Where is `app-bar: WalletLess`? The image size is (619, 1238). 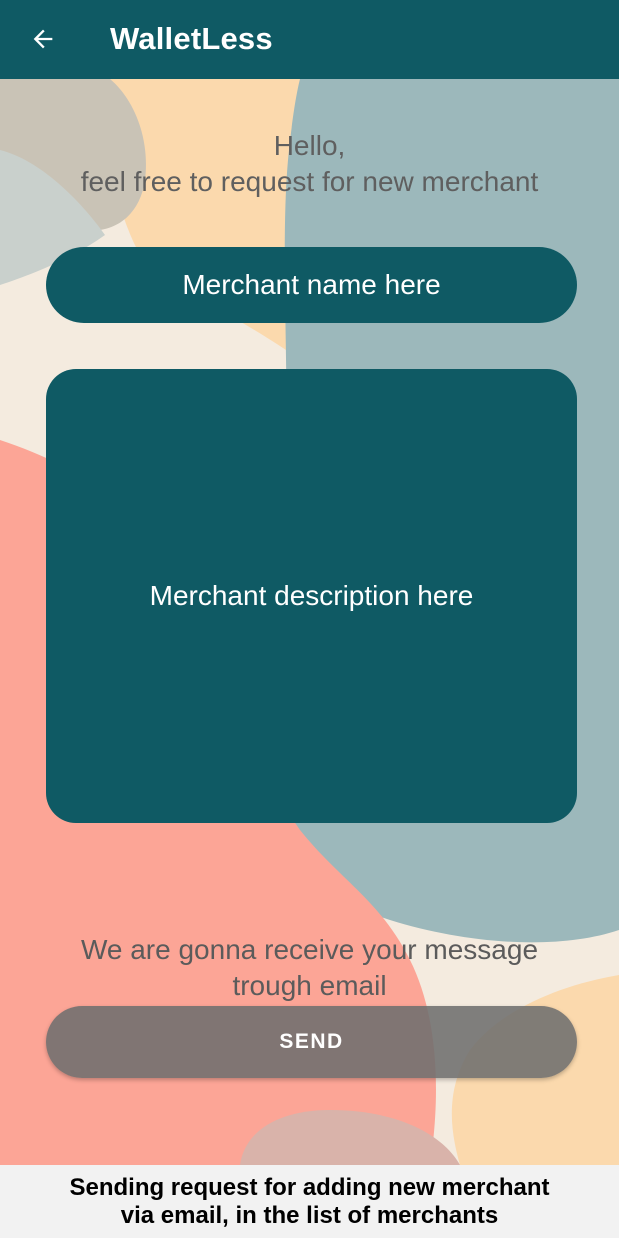 app-bar: WalletLess is located at coordinates (309, 39).